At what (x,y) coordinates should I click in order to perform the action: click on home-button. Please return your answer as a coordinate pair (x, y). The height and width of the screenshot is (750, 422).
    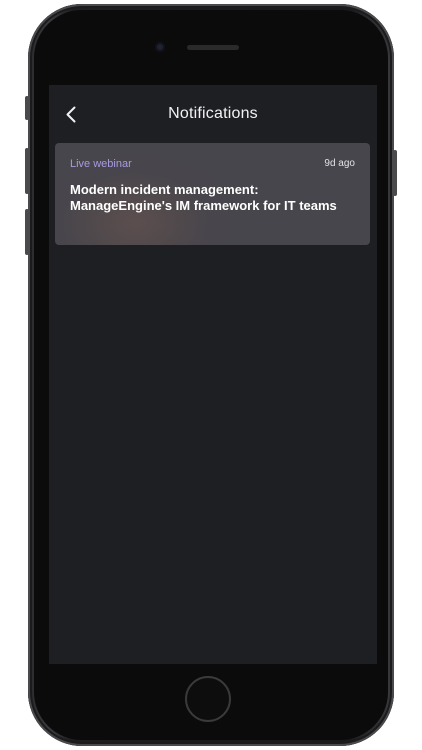
    Looking at the image, I should click on (208, 699).